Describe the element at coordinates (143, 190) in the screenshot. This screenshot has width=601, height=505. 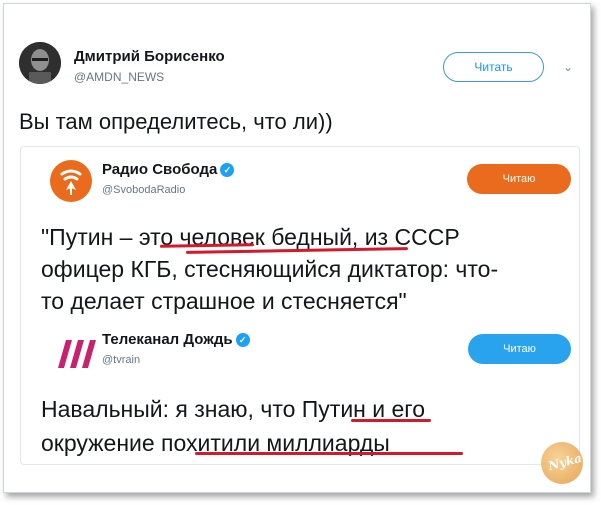
I see `quote1-author-handle: @SvobodaRadio` at that location.